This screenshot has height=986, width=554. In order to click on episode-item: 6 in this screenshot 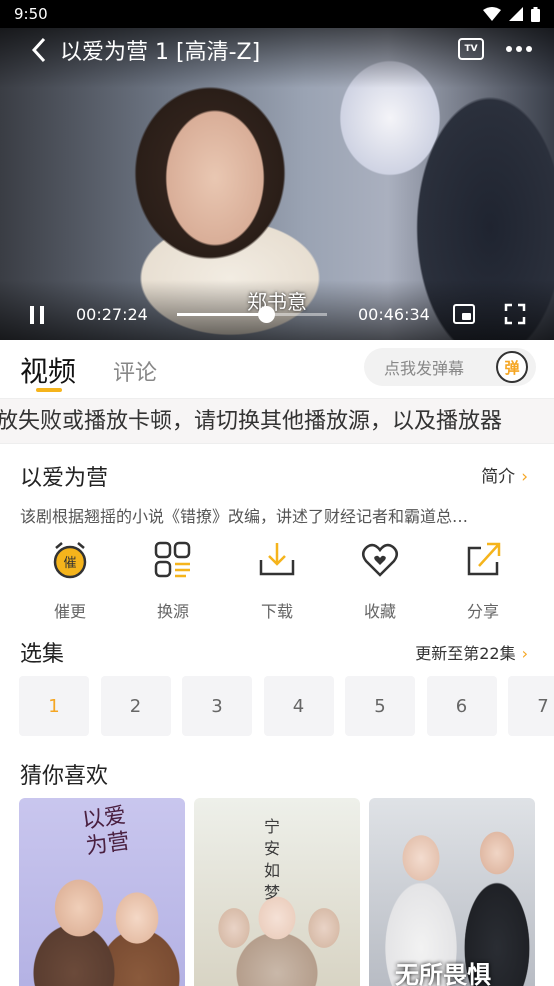, I will do `click(461, 706)`.